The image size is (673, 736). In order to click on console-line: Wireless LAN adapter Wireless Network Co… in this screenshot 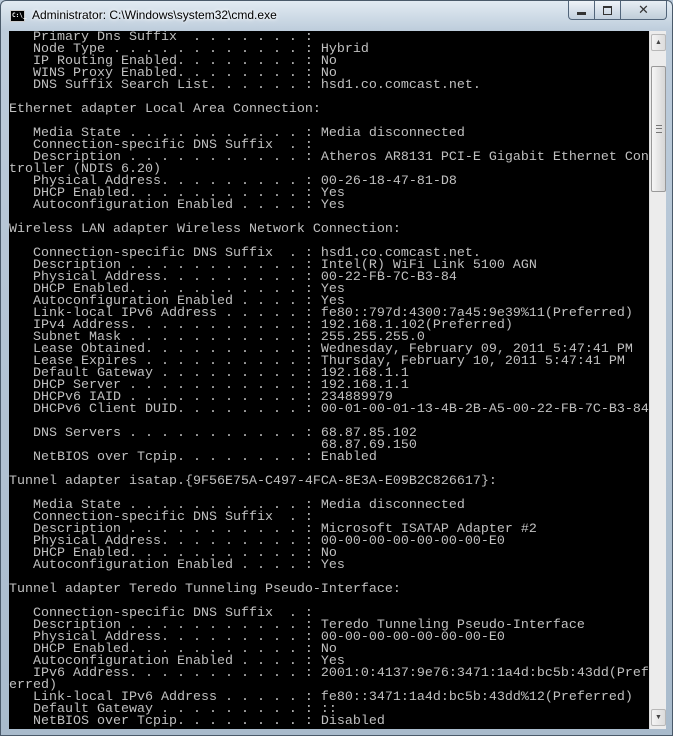, I will do `click(205, 229)`.